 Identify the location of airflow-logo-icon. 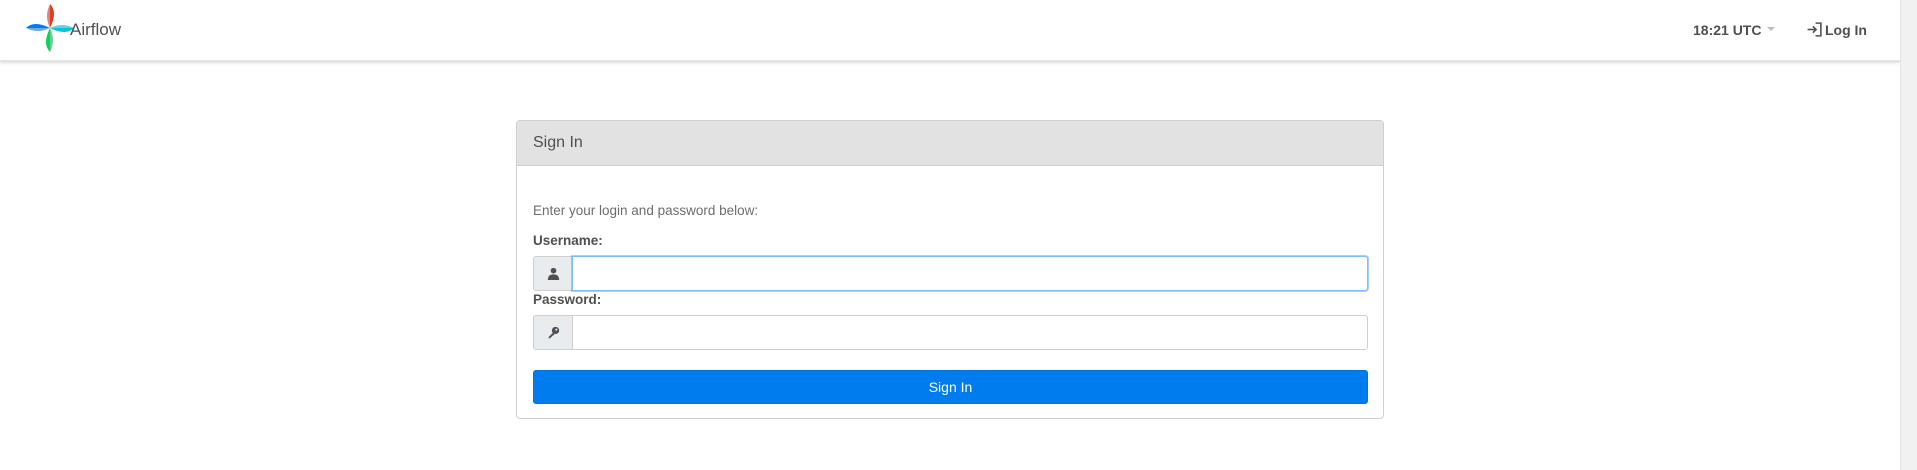
(50, 28).